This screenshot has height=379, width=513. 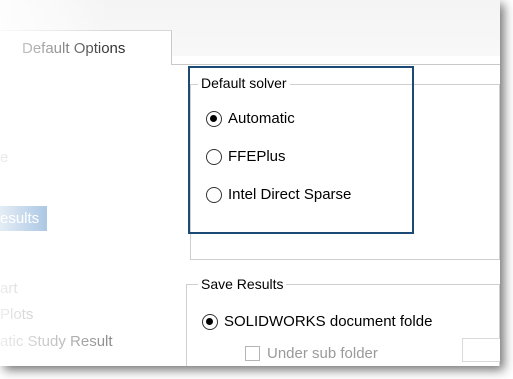 I want to click on save-results-legend: Save Results, so click(x=242, y=284).